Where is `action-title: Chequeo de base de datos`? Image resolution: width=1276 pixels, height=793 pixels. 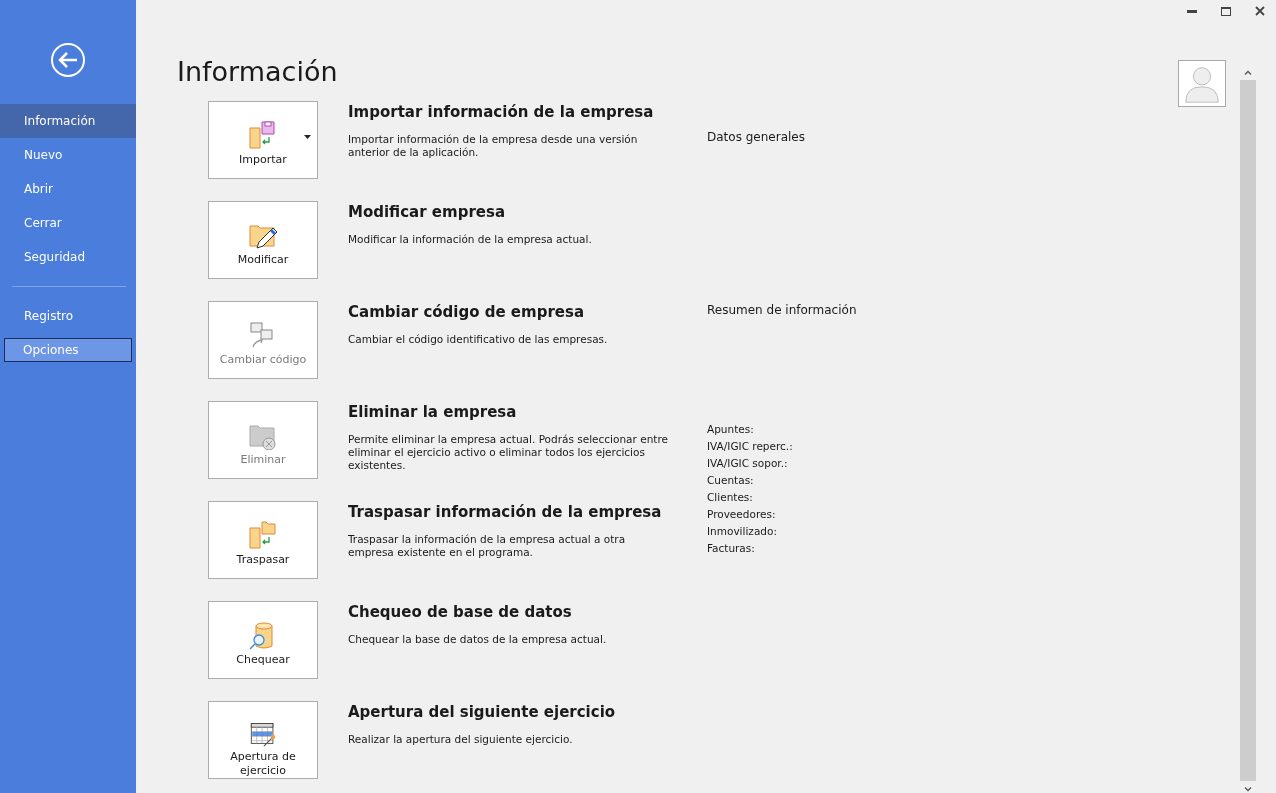
action-title: Chequeo de base de datos is located at coordinates (460, 612).